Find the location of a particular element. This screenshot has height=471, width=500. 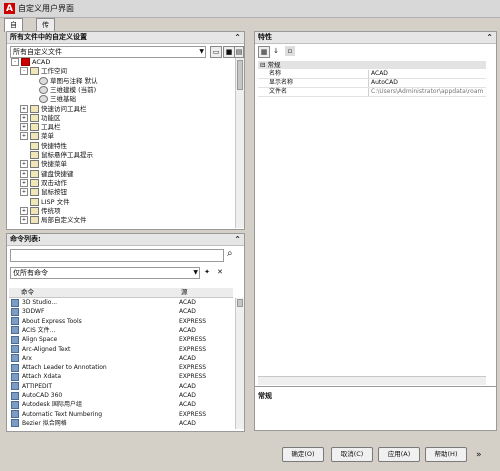

command-row: Align Space EXPRESS is located at coordinates (121, 339).